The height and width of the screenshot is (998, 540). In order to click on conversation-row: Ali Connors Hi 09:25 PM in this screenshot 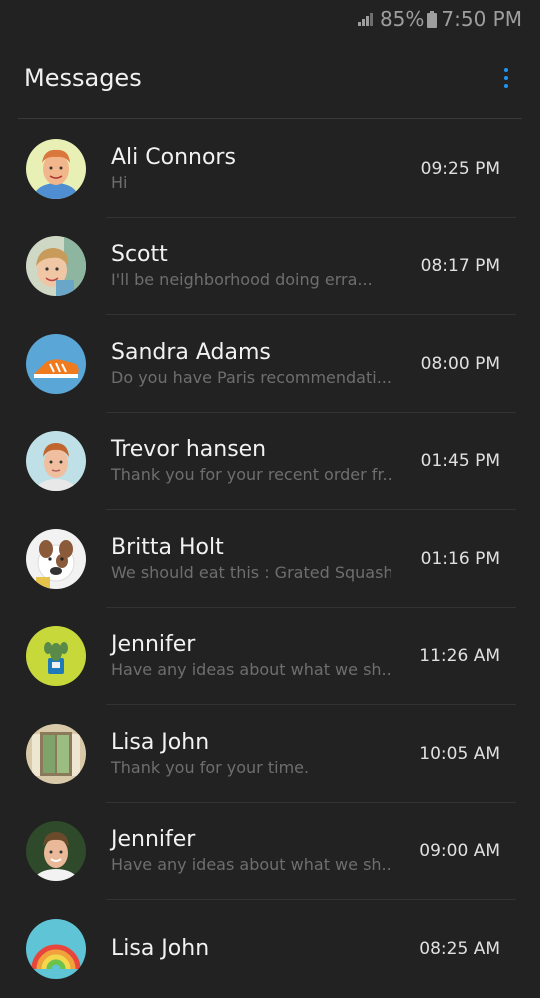, I will do `click(267, 169)`.